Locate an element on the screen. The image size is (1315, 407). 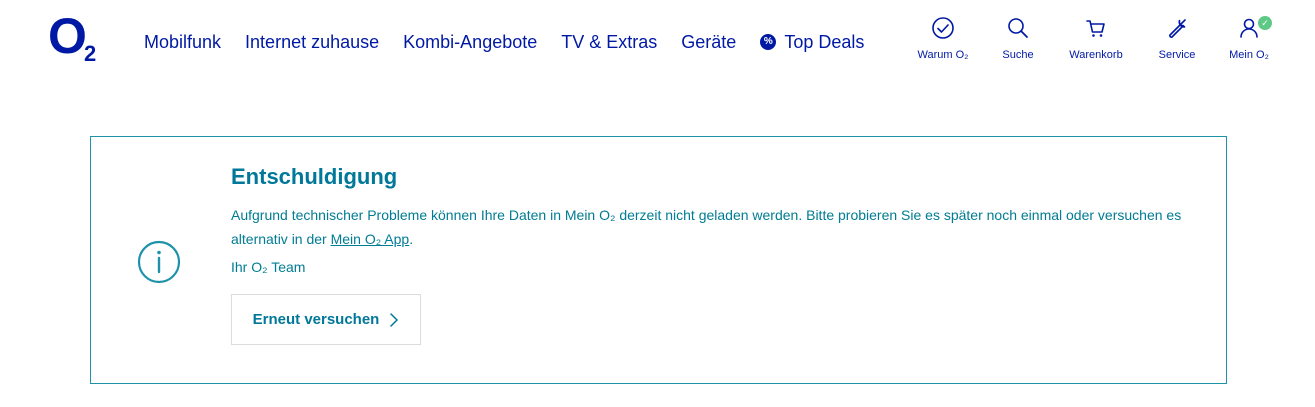
chevron-right-icon is located at coordinates (394, 319).